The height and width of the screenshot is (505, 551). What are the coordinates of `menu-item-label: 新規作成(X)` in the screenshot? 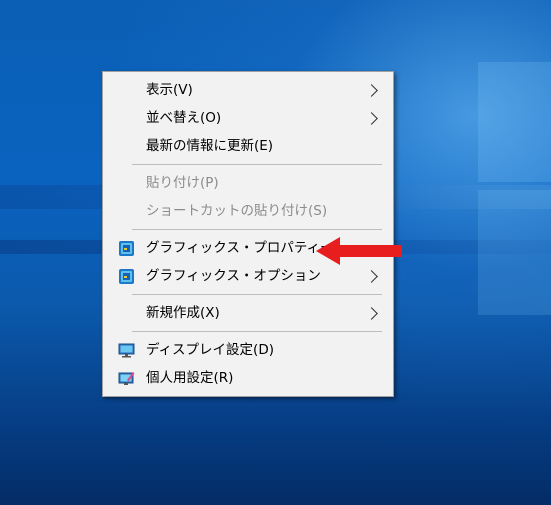 It's located at (183, 313).